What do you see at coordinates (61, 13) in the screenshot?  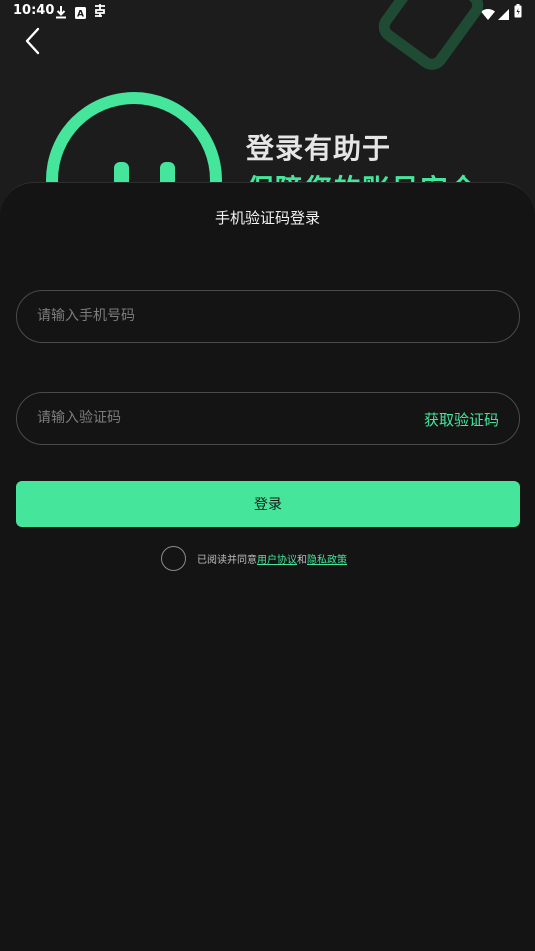 I see `download-icon` at bounding box center [61, 13].